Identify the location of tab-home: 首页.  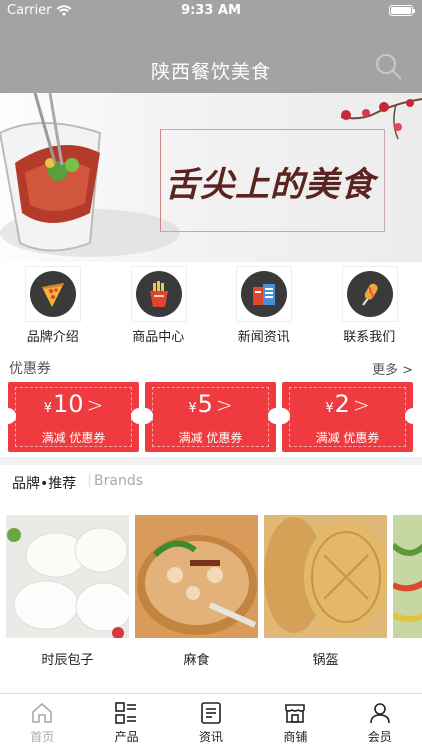
(42, 722).